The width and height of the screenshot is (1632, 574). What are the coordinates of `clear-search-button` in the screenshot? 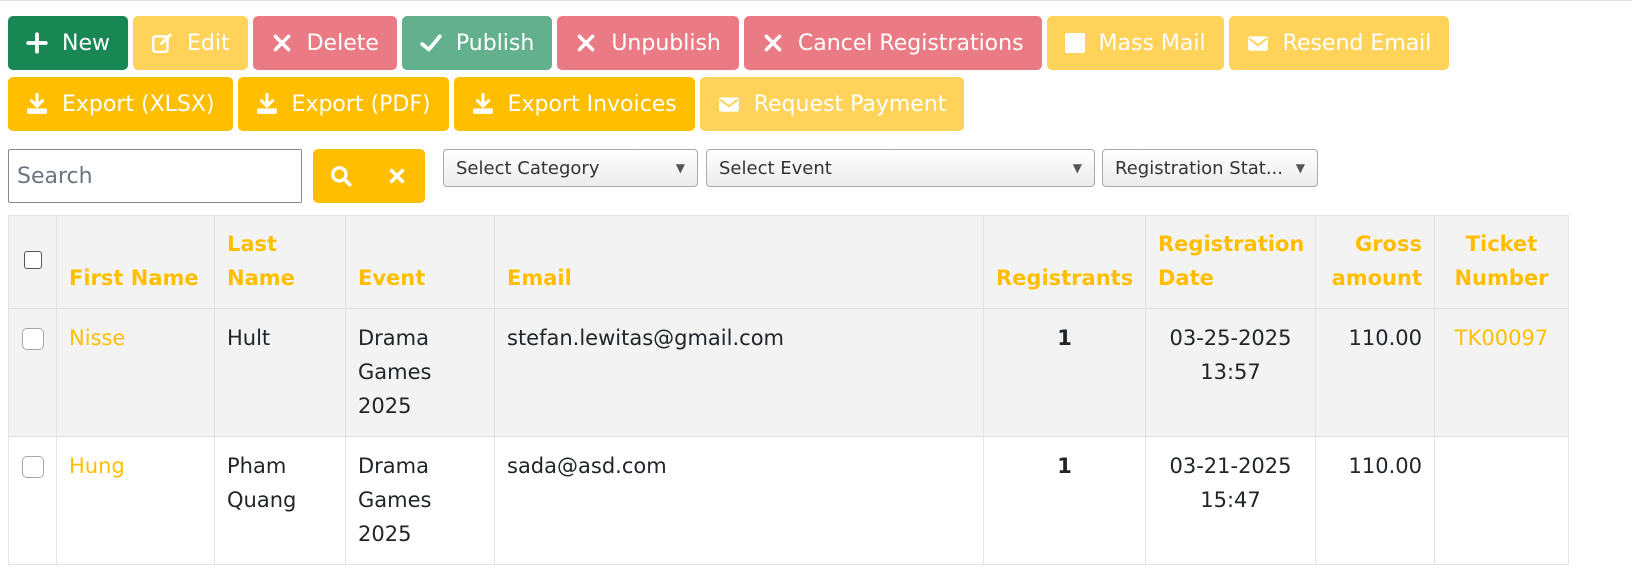 It's located at (397, 176).